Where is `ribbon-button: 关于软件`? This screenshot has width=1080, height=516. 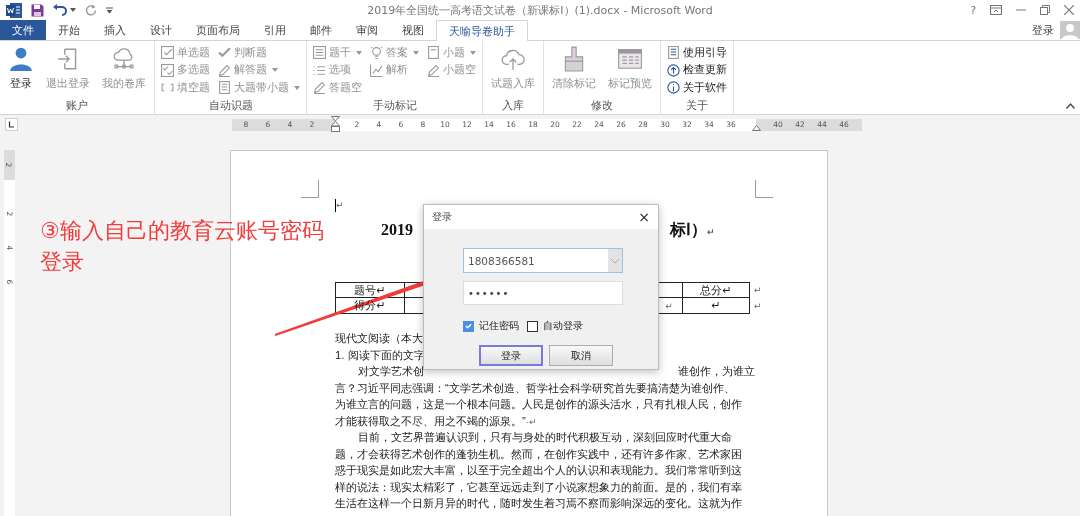
ribbon-button: 关于软件 is located at coordinates (697, 88).